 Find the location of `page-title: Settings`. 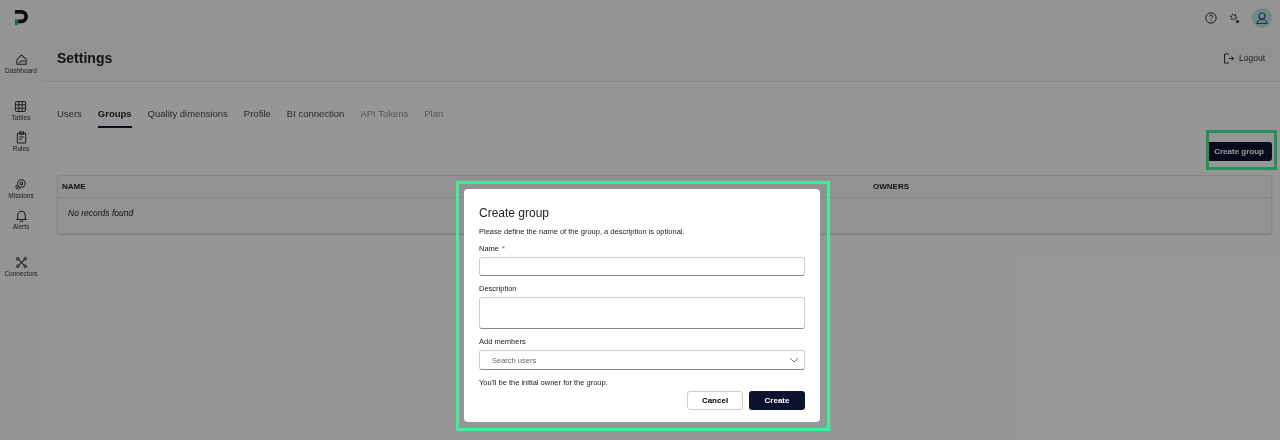

page-title: Settings is located at coordinates (85, 58).